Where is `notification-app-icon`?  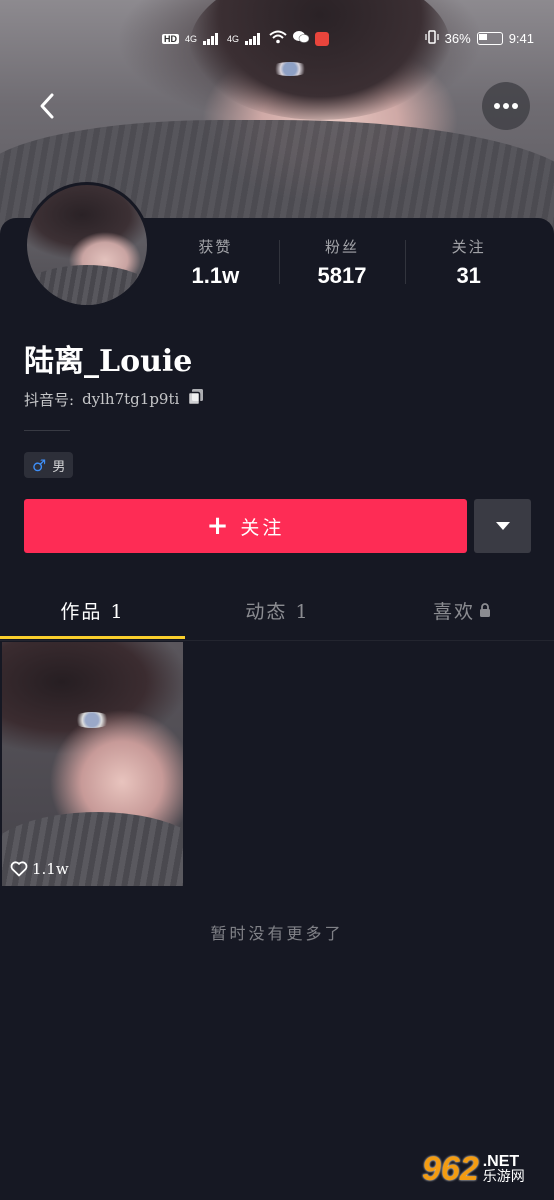
notification-app-icon is located at coordinates (322, 38).